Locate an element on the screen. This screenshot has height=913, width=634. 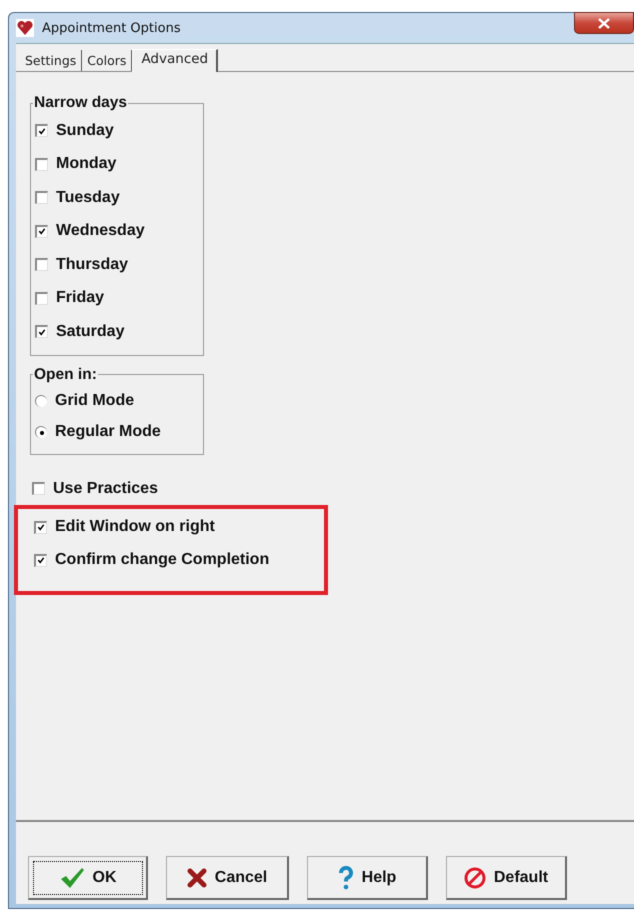
checkbox-label: Use Practices is located at coordinates (105, 489).